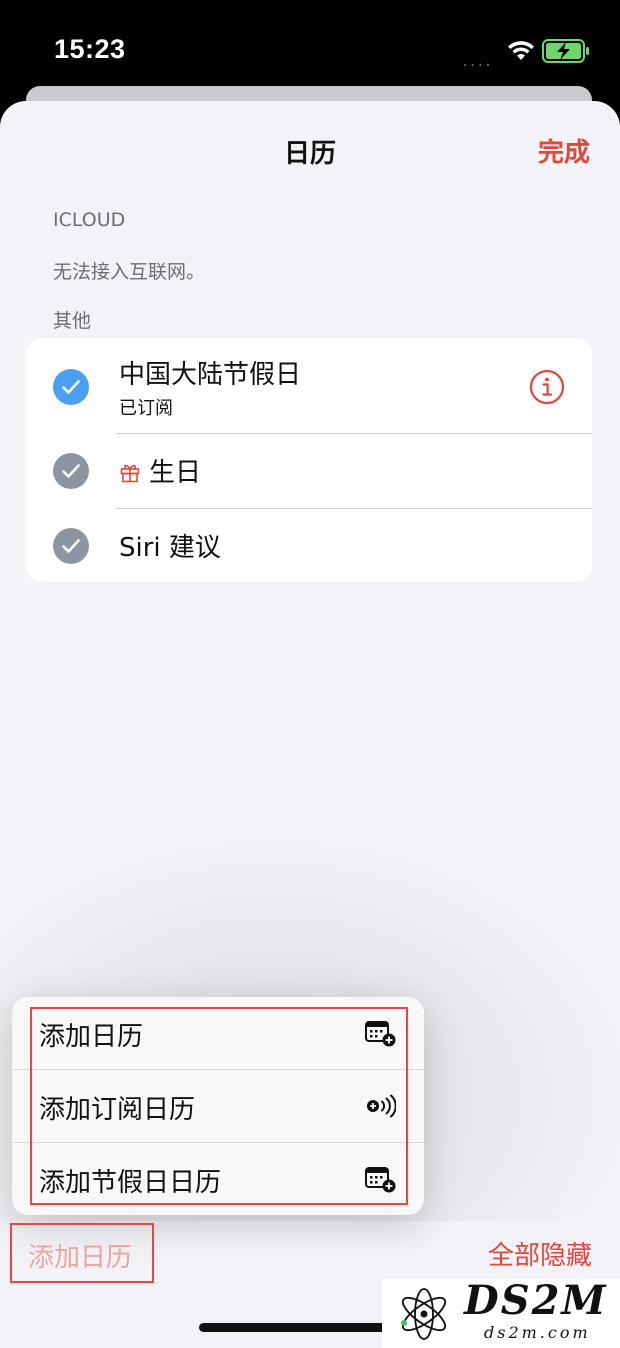  I want to click on menu-item-add-subscribed-calendar: 添加订阅日历, so click(218, 1106).